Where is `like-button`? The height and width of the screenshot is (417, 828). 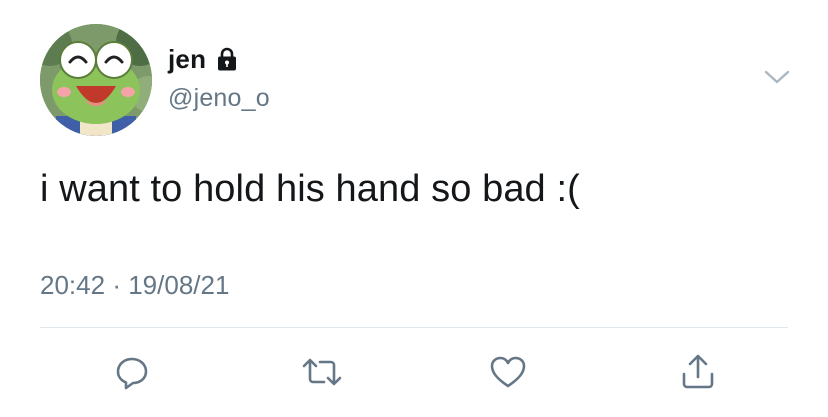
like-button is located at coordinates (508, 372).